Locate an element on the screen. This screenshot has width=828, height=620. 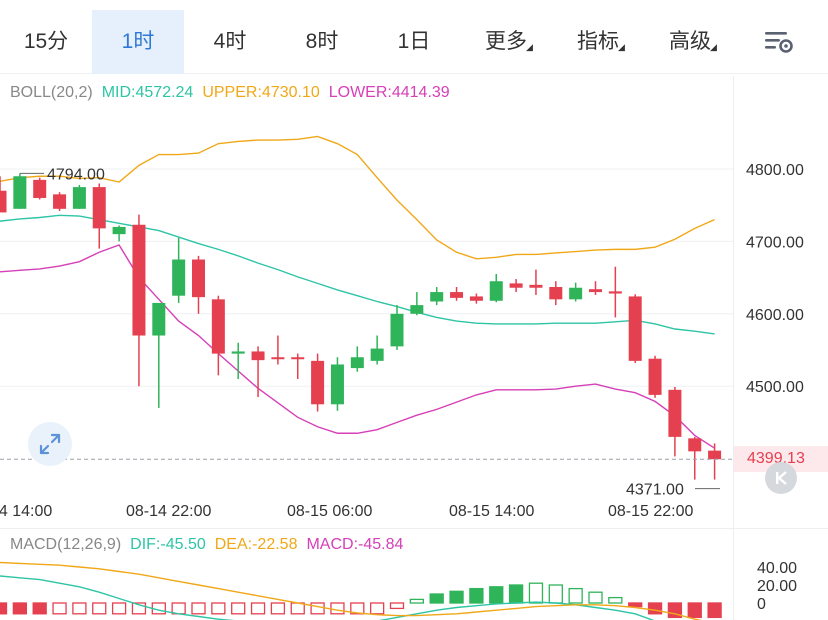
tab-8h: 8时 is located at coordinates (322, 42).